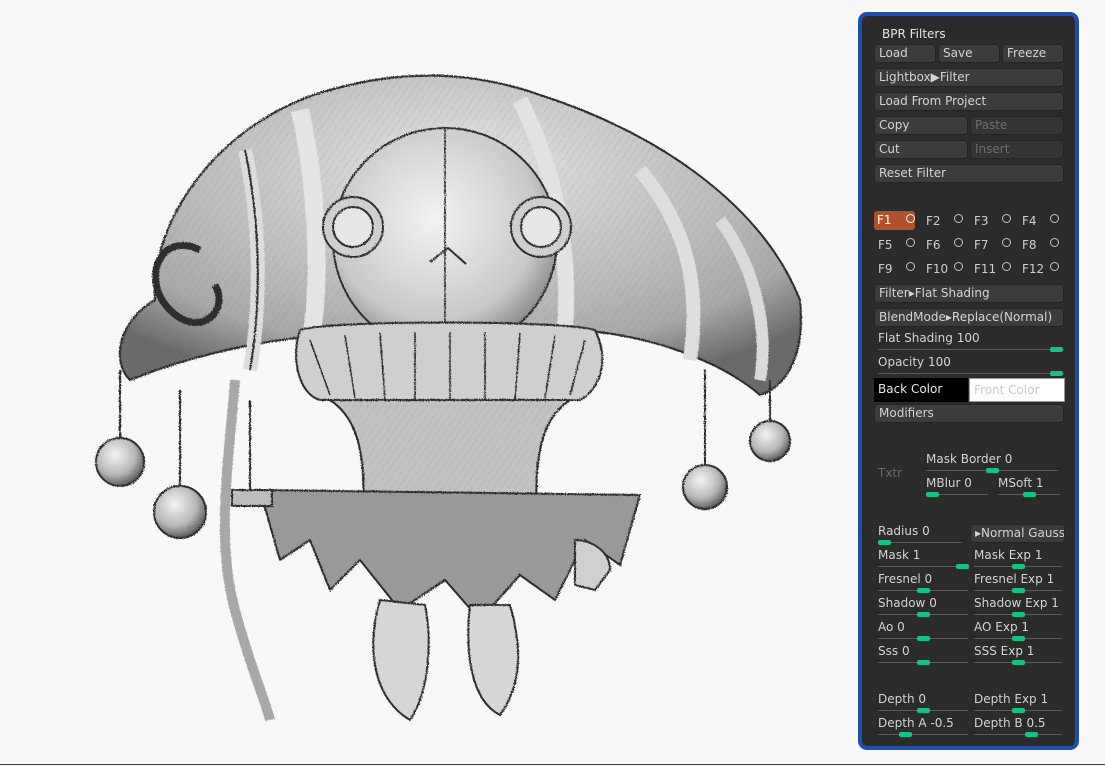 The height and width of the screenshot is (767, 1105). What do you see at coordinates (1018, 605) in the screenshot?
I see `shadow-exp-slider: Shadow Exp 1` at bounding box center [1018, 605].